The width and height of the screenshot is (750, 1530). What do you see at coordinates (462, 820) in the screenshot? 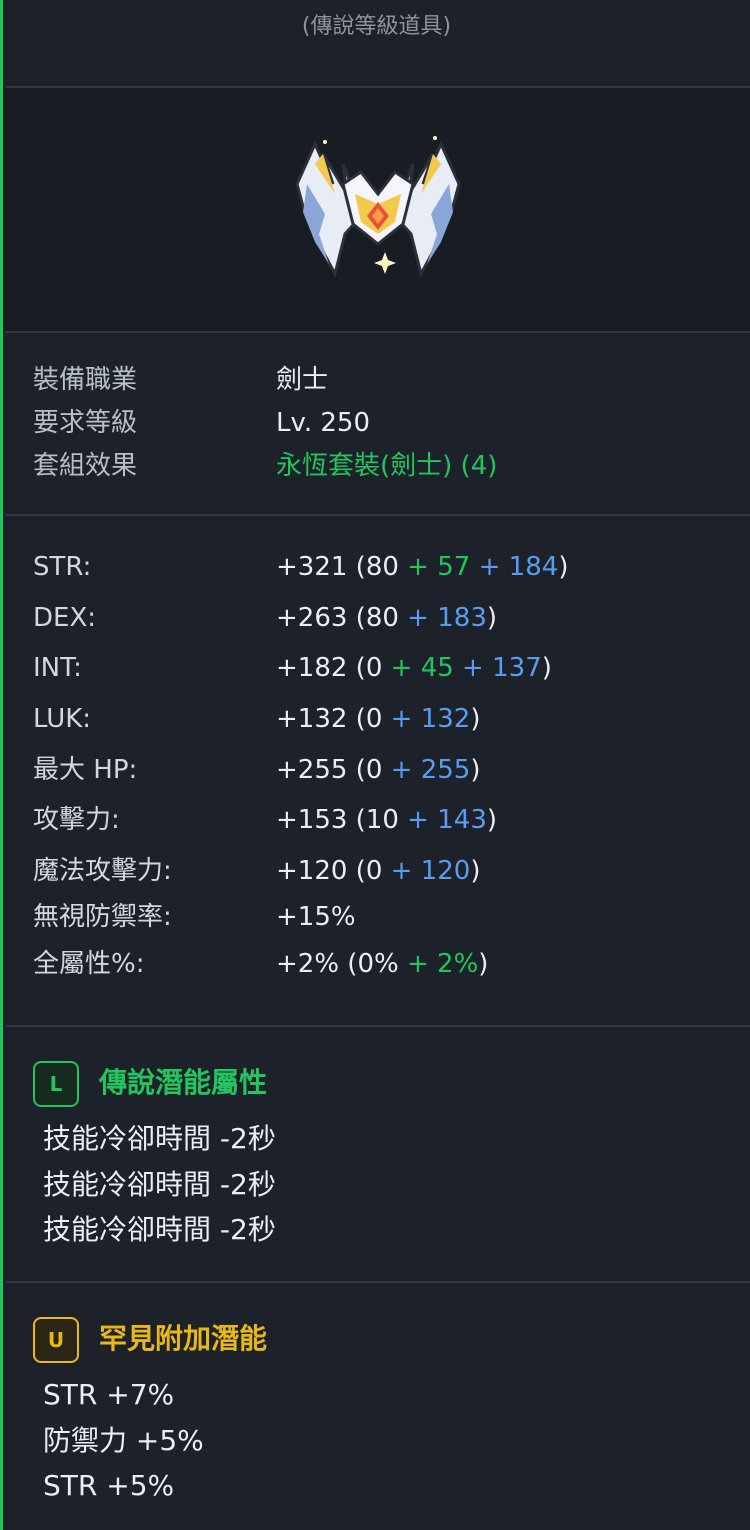
I see `stat-enhance-bonus: 143` at bounding box center [462, 820].